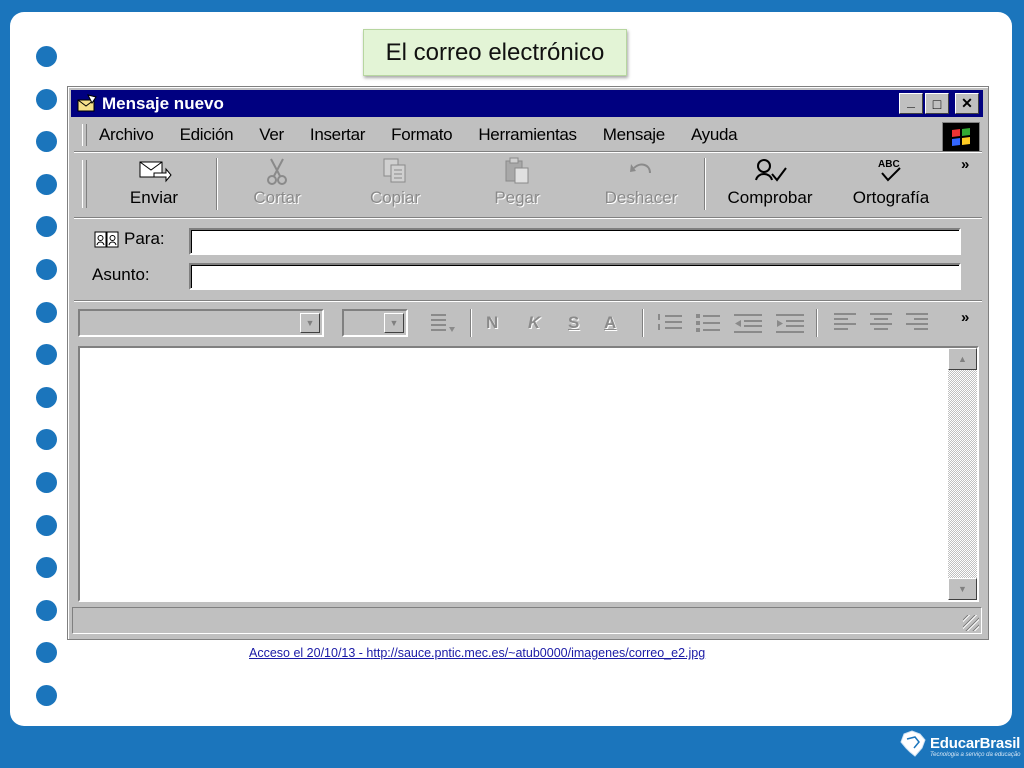  Describe the element at coordinates (770, 197) in the screenshot. I see `check-names-label: Comprobar` at that location.